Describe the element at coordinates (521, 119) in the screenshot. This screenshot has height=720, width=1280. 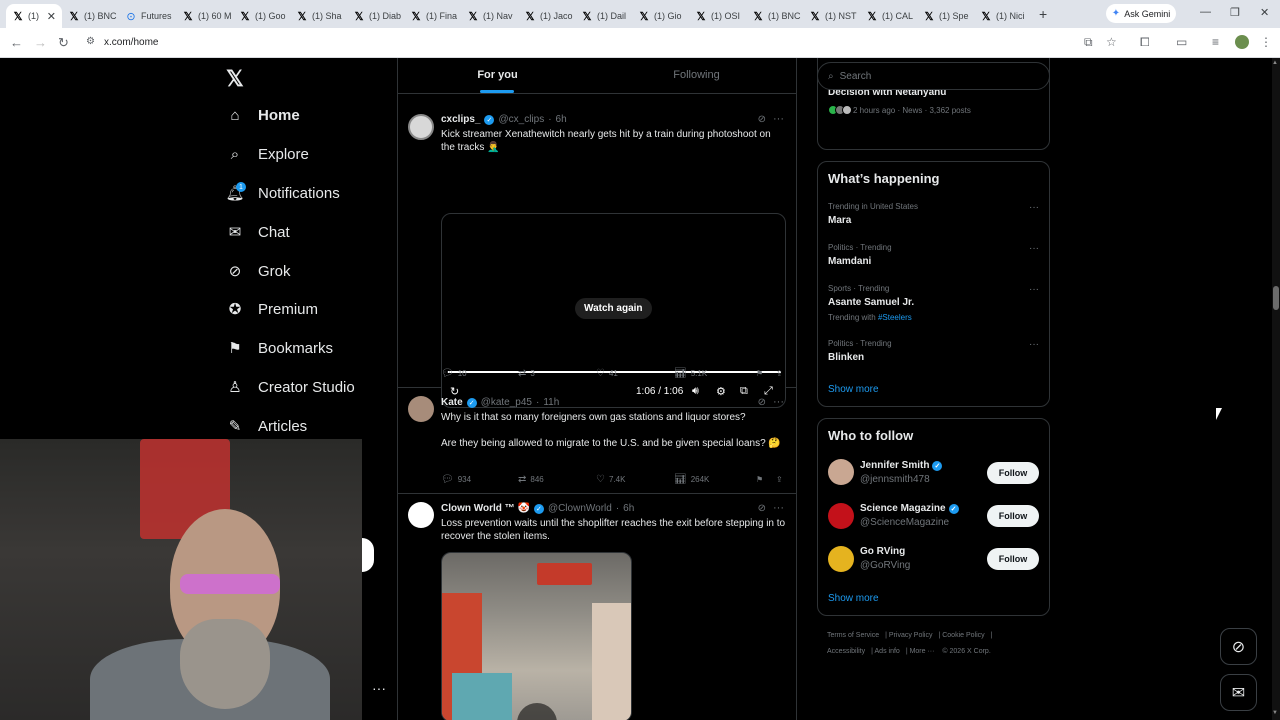
I see `author-handle: @cx_clips` at that location.